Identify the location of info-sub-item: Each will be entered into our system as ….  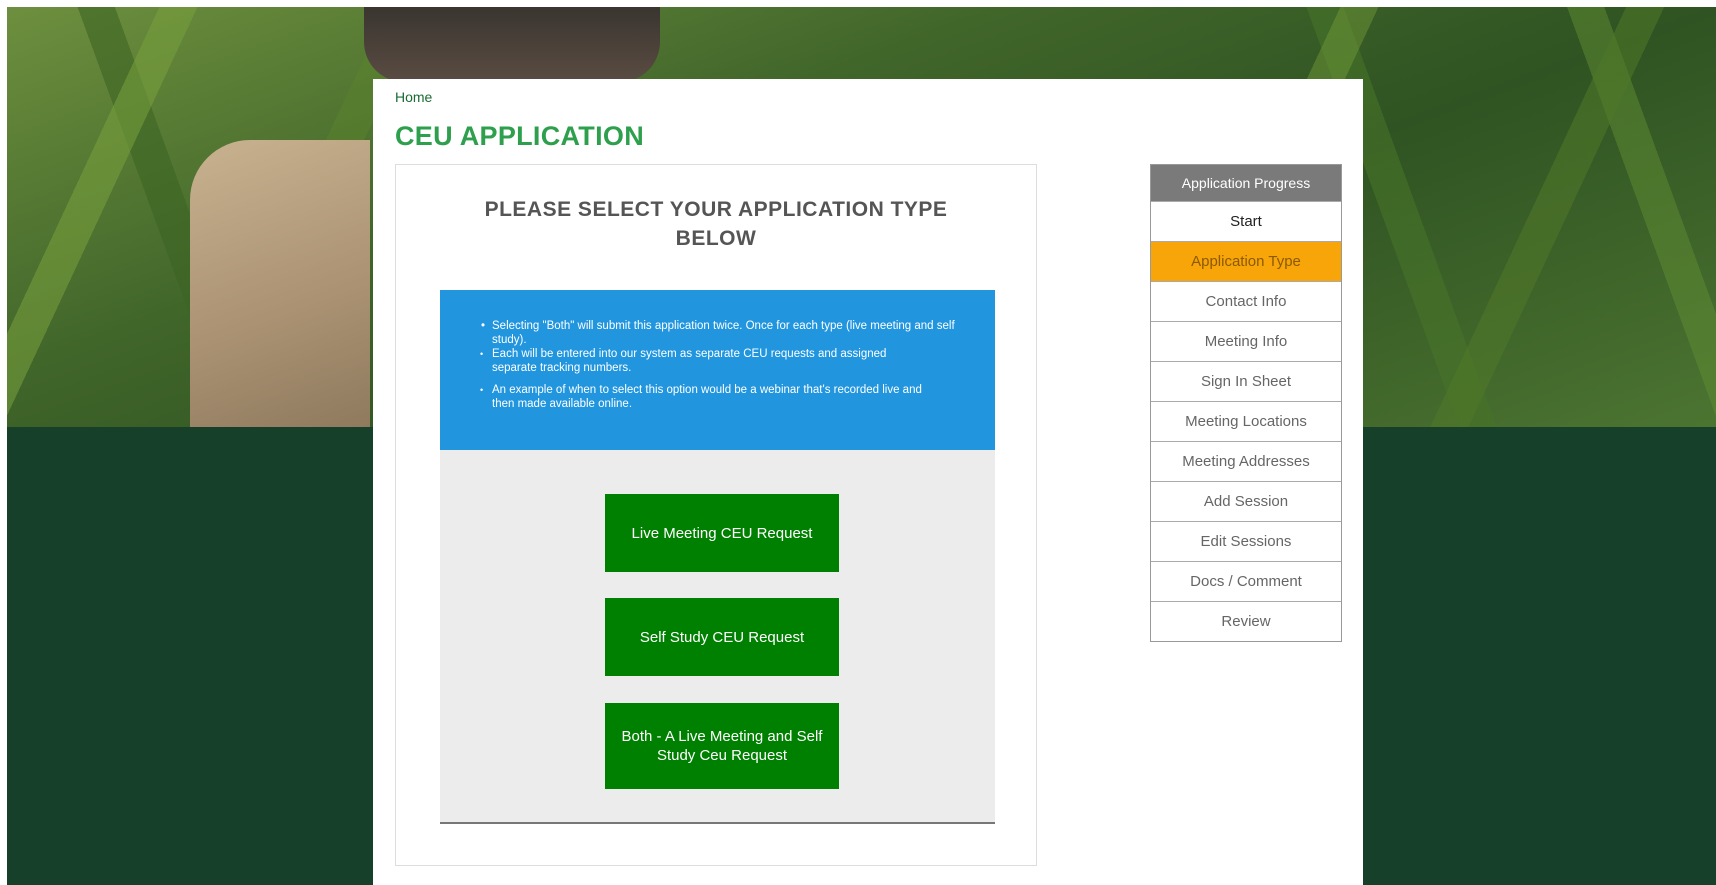
(706, 361).